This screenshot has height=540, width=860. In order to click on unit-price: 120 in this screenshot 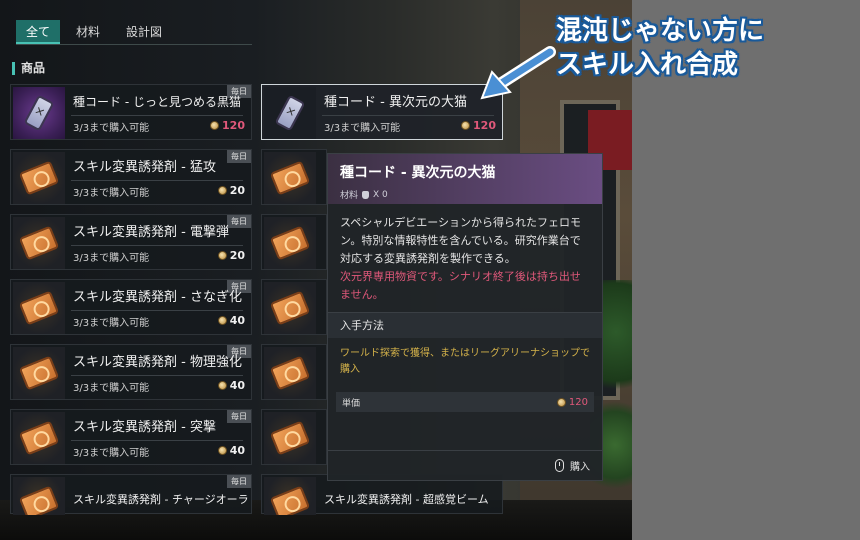, I will do `click(572, 402)`.